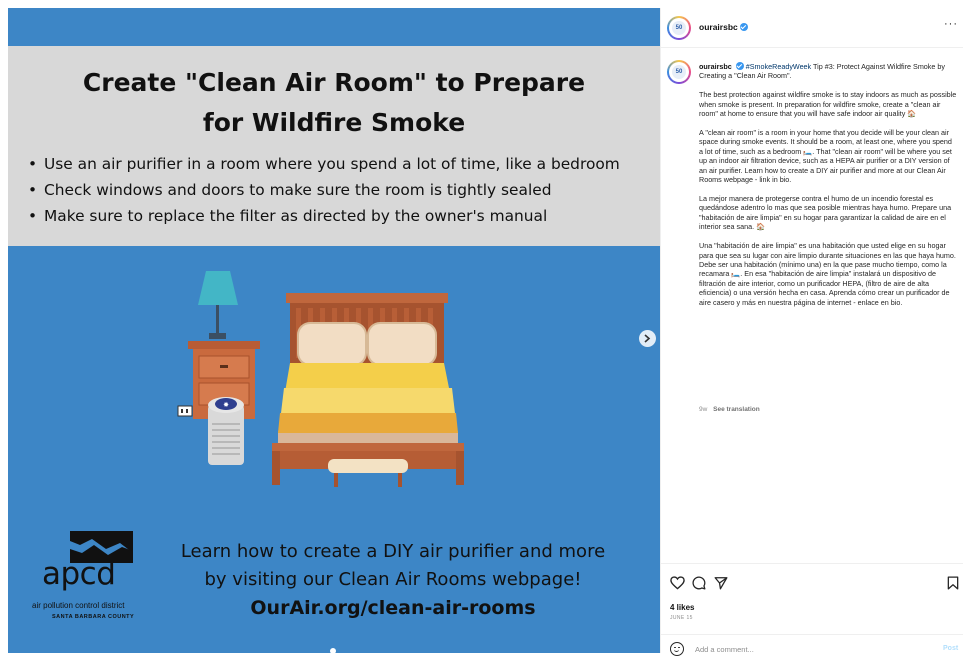 The image size is (963, 657). I want to click on avatar: 50, so click(679, 28).